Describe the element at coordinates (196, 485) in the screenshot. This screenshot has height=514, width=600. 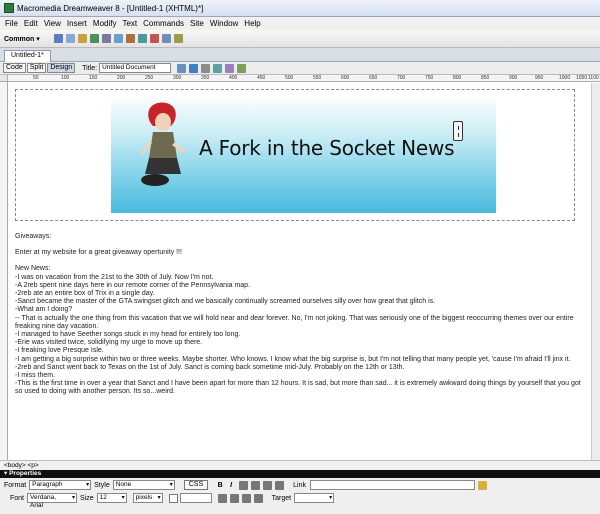
I see `css-button: CSS` at that location.